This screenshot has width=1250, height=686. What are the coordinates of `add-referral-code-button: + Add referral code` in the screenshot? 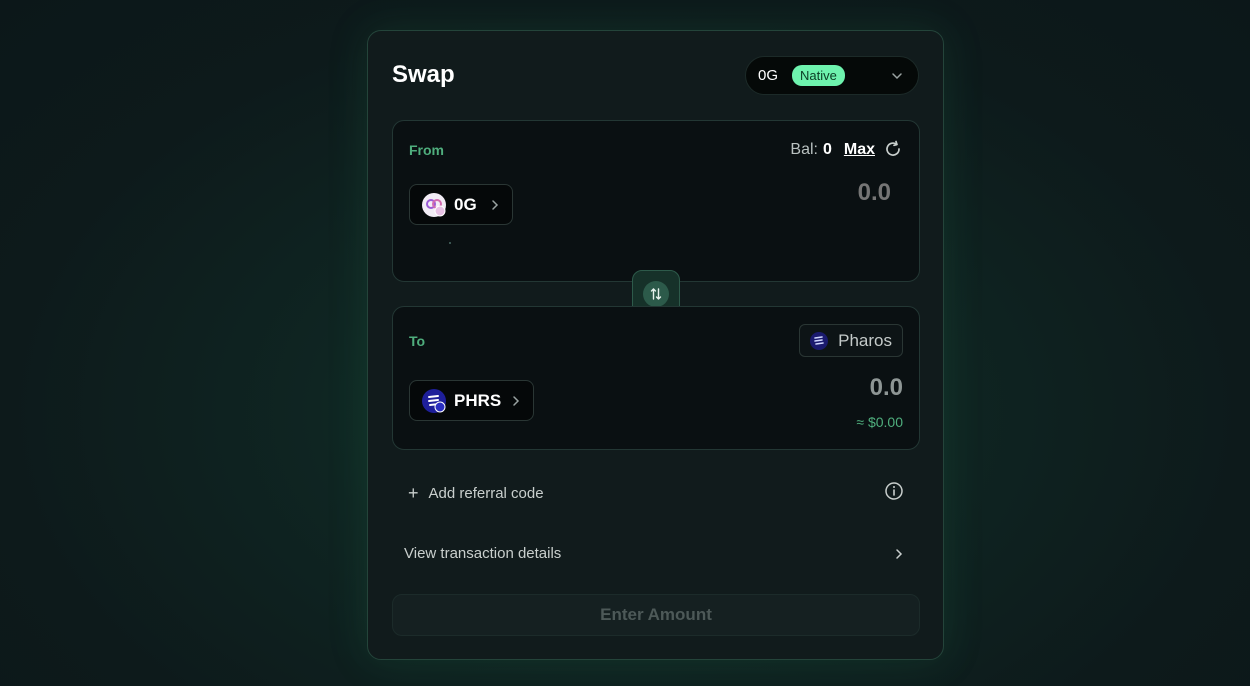 It's located at (656, 492).